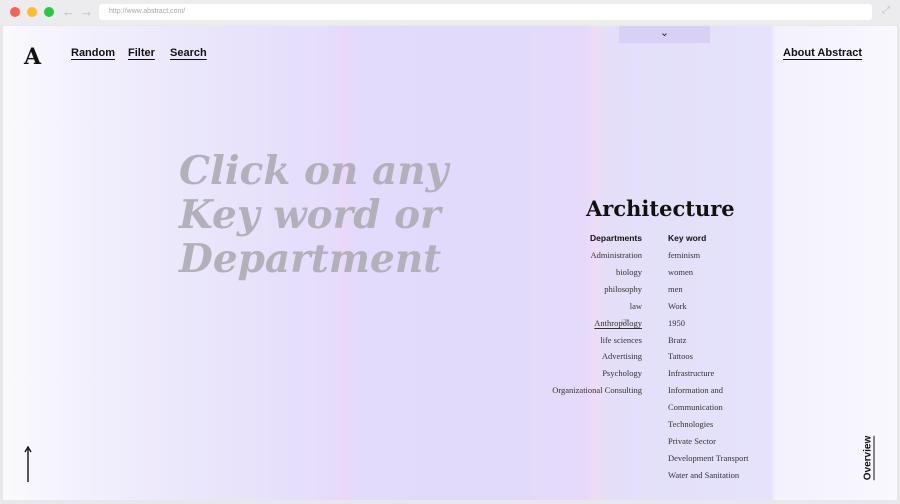 The height and width of the screenshot is (504, 900). What do you see at coordinates (687, 238) in the screenshot?
I see `keywords-heading: Key word` at bounding box center [687, 238].